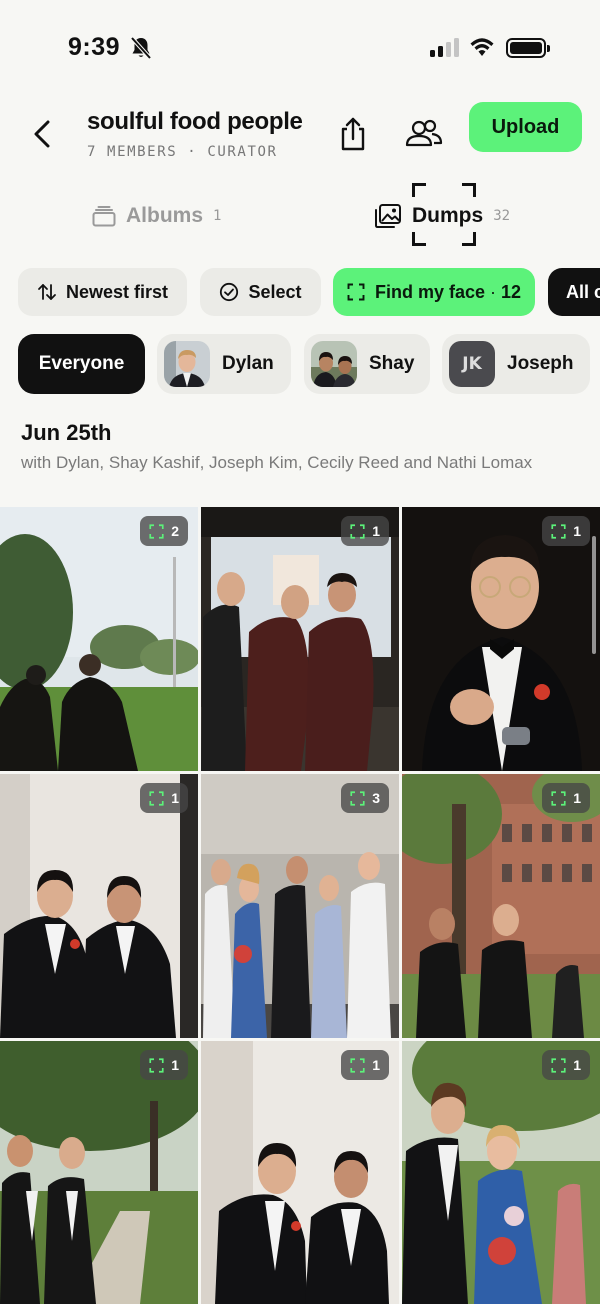 The image size is (600, 1304). I want to click on people-filter-bar: Everyone Dylan Shay JK Joseph, so click(300, 364).